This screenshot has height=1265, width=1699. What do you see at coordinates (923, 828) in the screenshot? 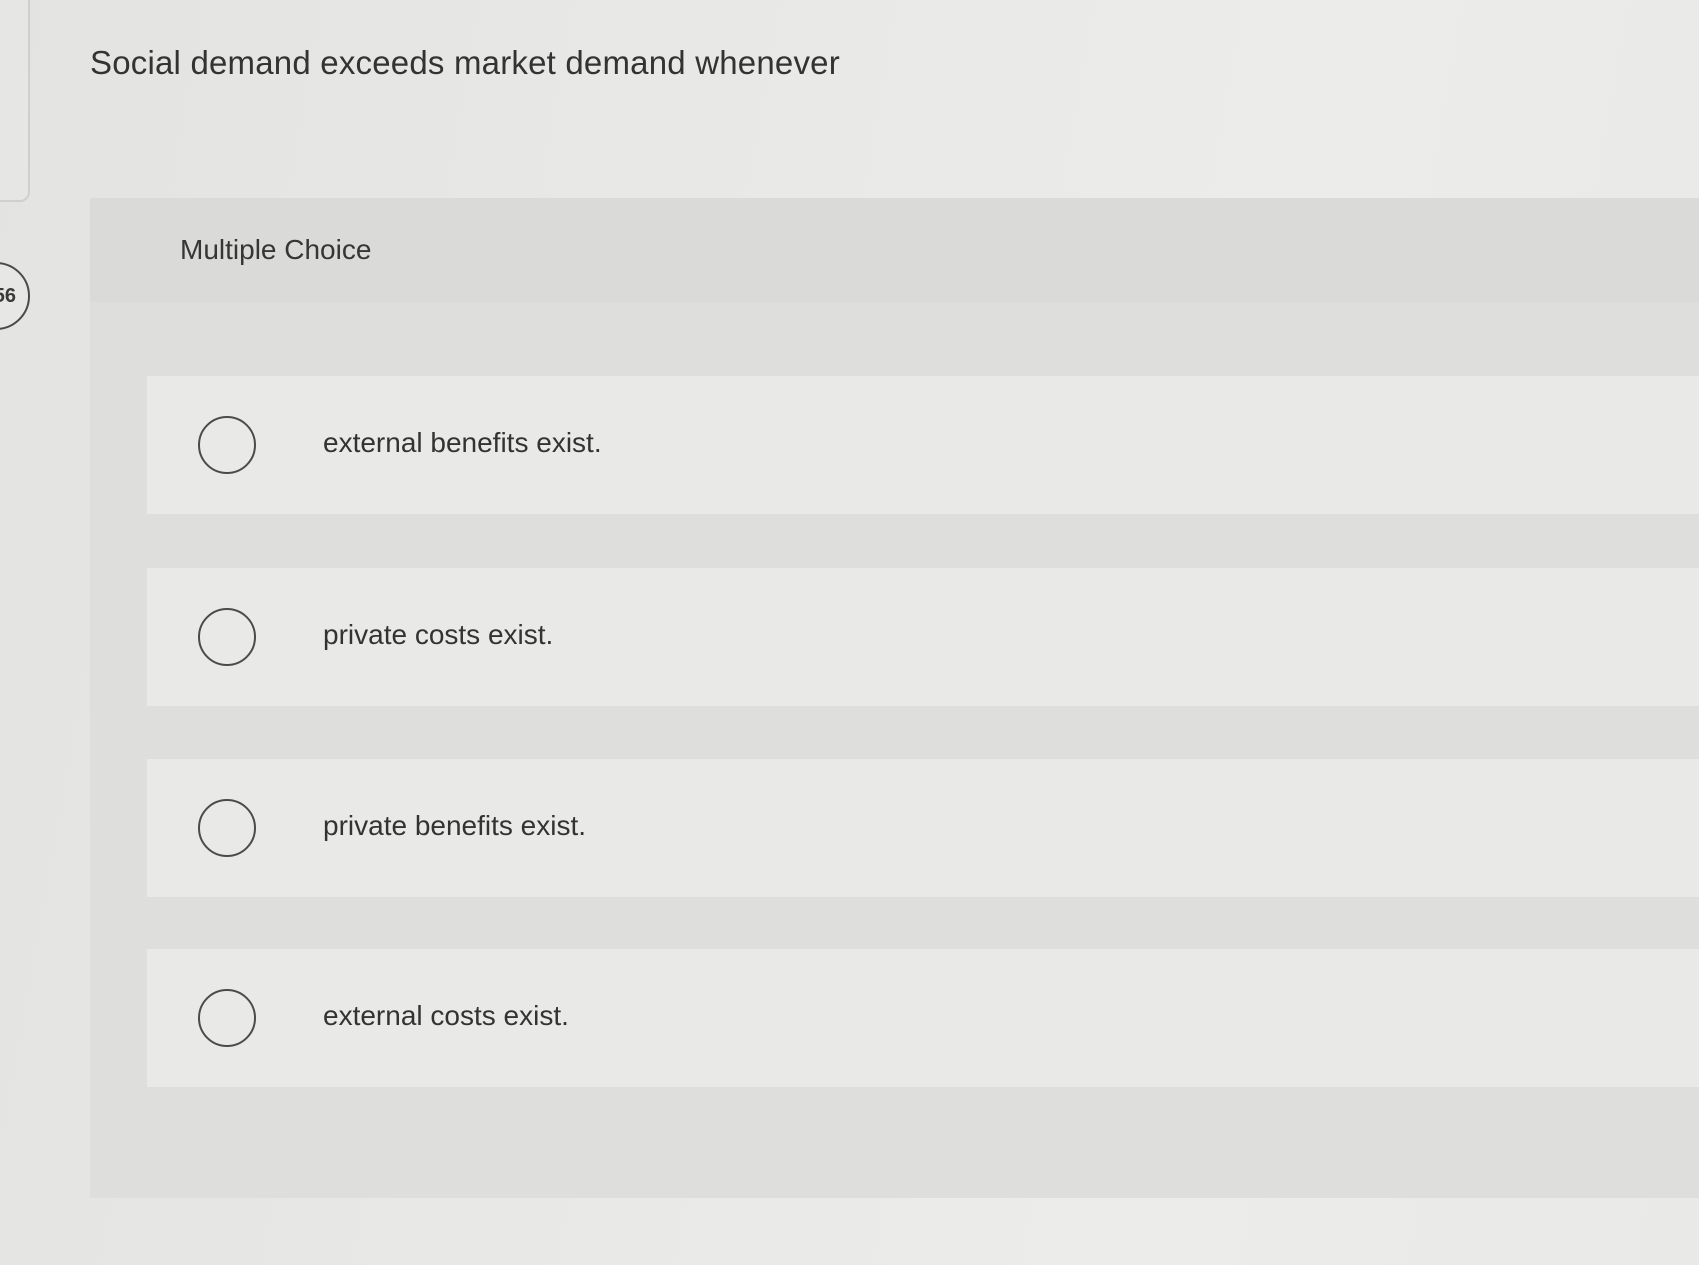
I see `answer-option-private-benefits: private benefits exist.` at bounding box center [923, 828].